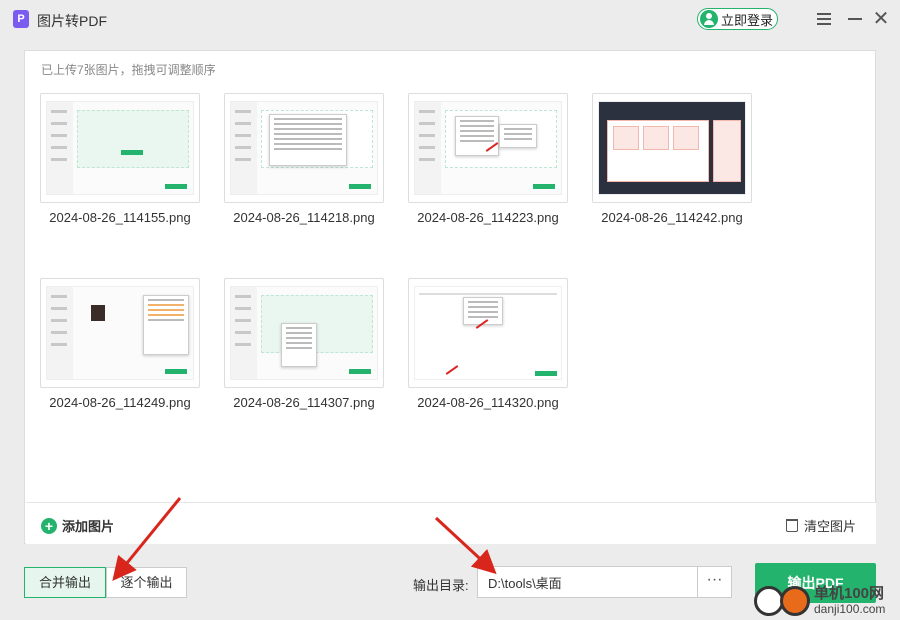 Image resolution: width=900 pixels, height=620 pixels. Describe the element at coordinates (747, 20) in the screenshot. I see `login-label: 立即登录` at that location.